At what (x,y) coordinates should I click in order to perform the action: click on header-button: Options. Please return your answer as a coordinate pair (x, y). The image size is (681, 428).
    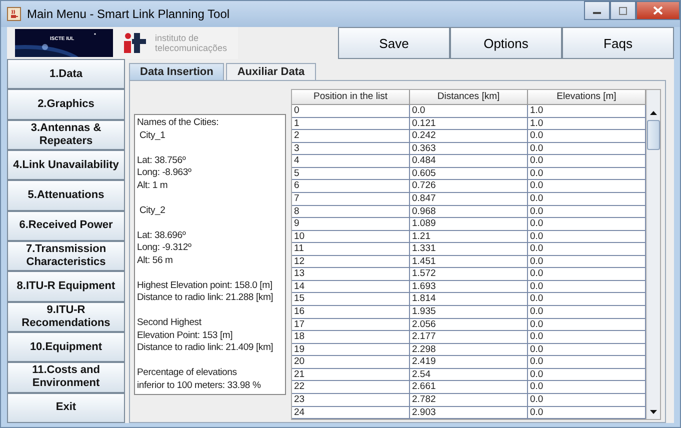
    Looking at the image, I should click on (506, 43).